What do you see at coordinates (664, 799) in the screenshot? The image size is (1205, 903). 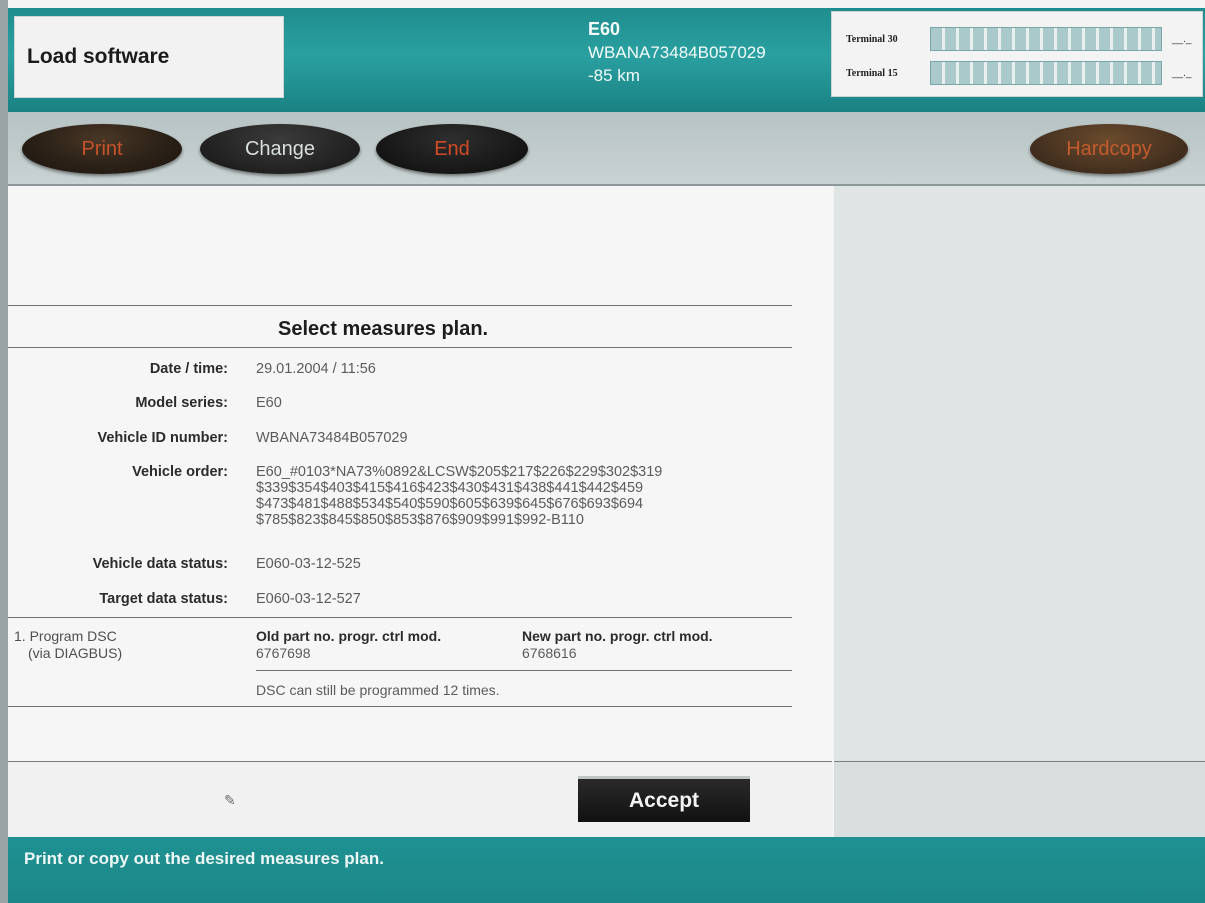 I see `accept-button: Accept` at bounding box center [664, 799].